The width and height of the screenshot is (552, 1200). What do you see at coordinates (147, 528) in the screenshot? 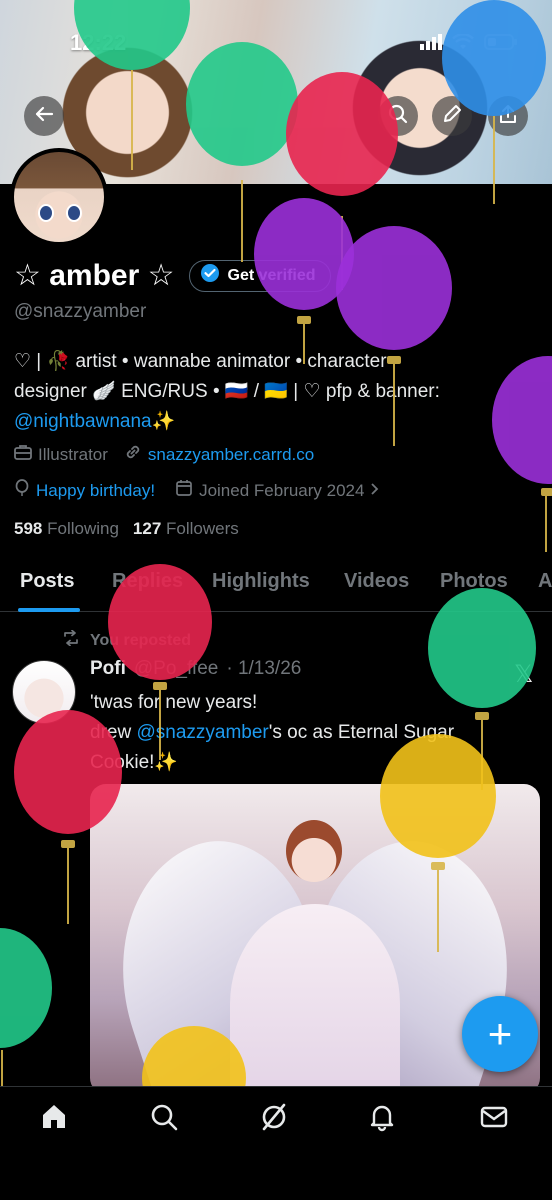
I see `followers-count: 127` at bounding box center [147, 528].